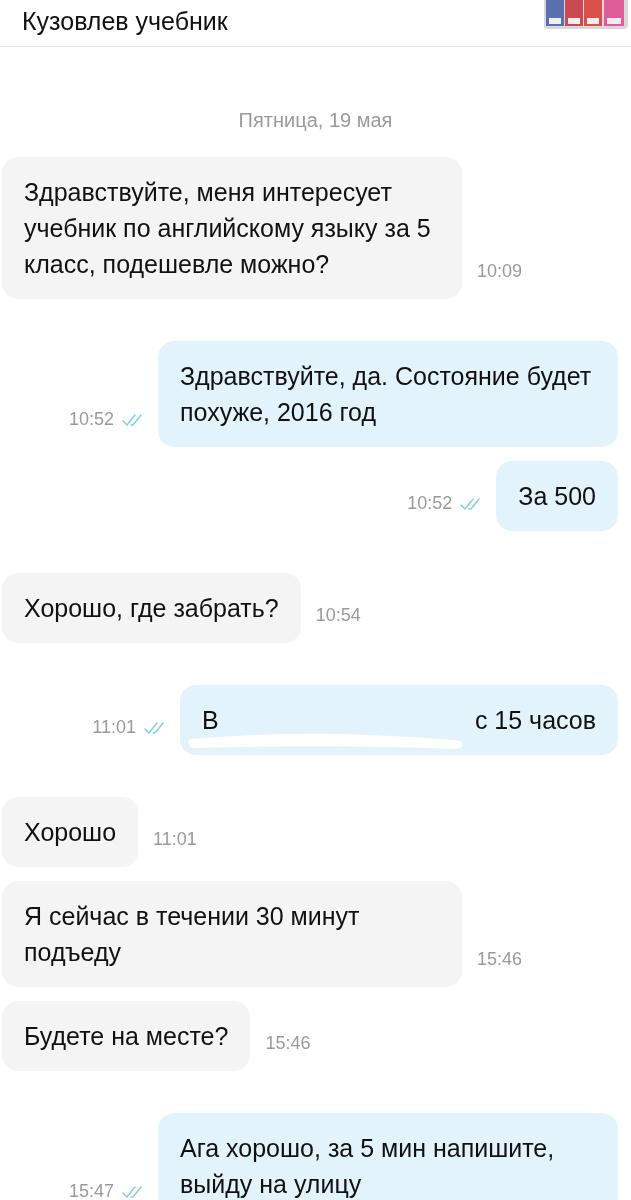 This screenshot has height=1200, width=631. I want to click on incoming-message-bubble: Хорошо, so click(70, 832).